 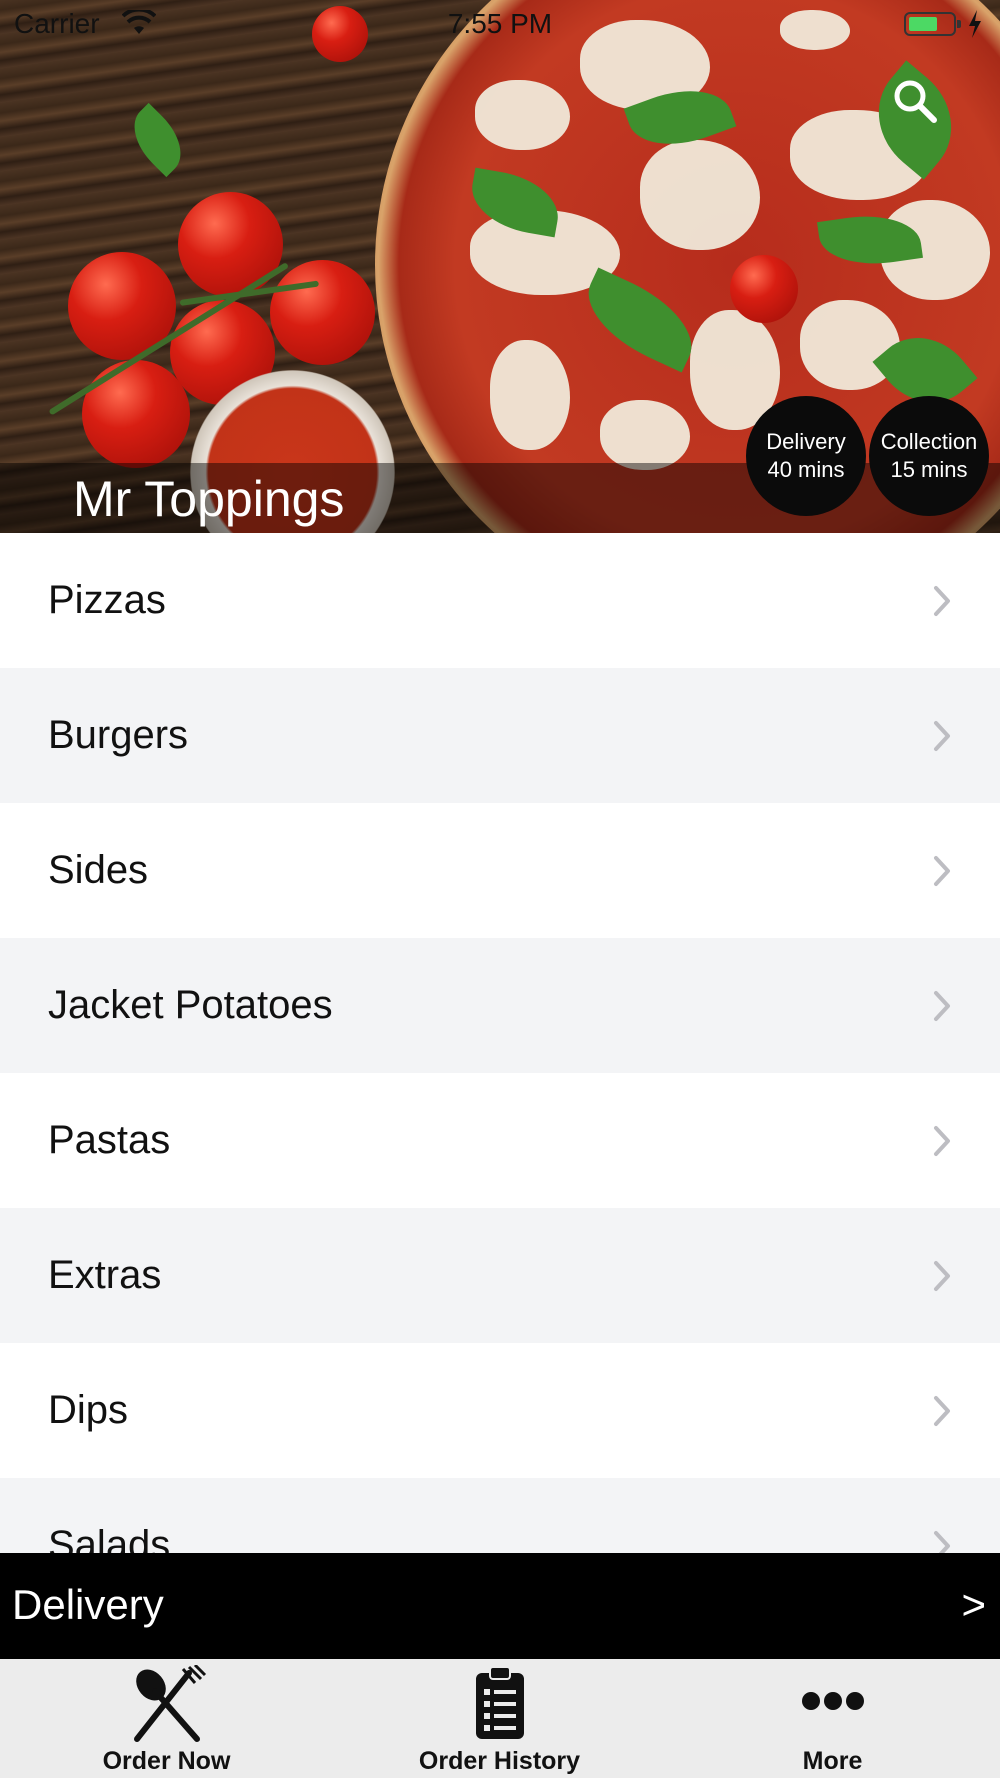 What do you see at coordinates (500, 1275) in the screenshot?
I see `category-row-extras: Extras` at bounding box center [500, 1275].